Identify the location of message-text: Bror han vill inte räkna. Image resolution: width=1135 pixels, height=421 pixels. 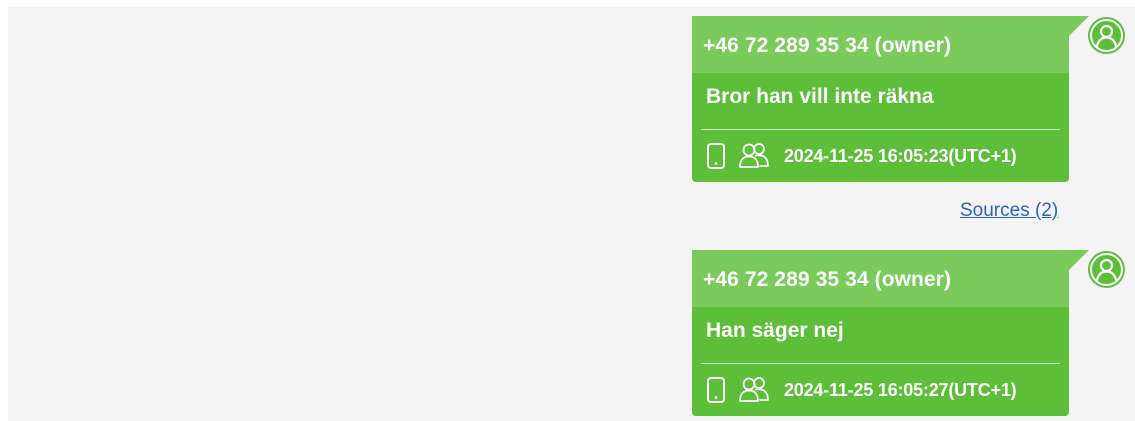
(820, 96).